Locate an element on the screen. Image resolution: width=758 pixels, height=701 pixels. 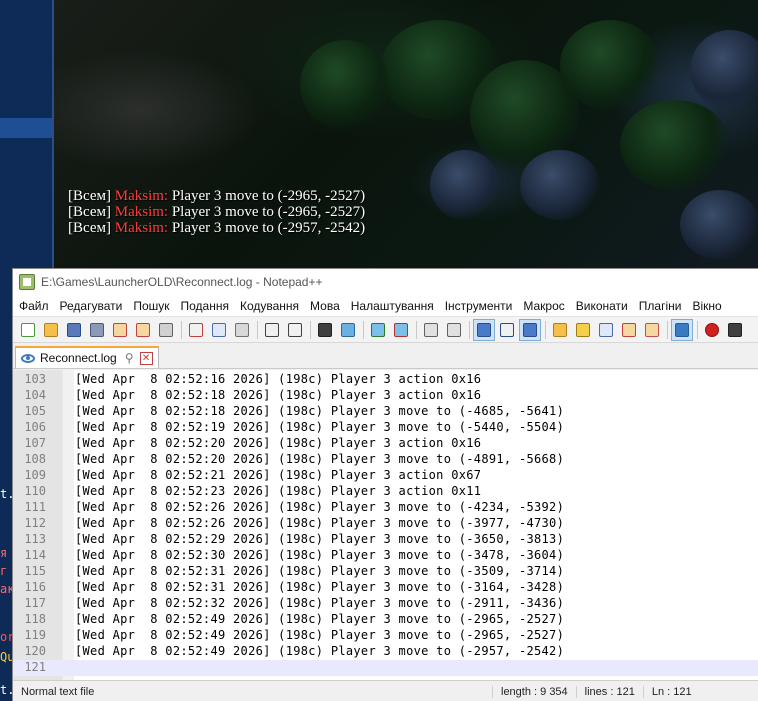
stop-record-button is located at coordinates (735, 330).